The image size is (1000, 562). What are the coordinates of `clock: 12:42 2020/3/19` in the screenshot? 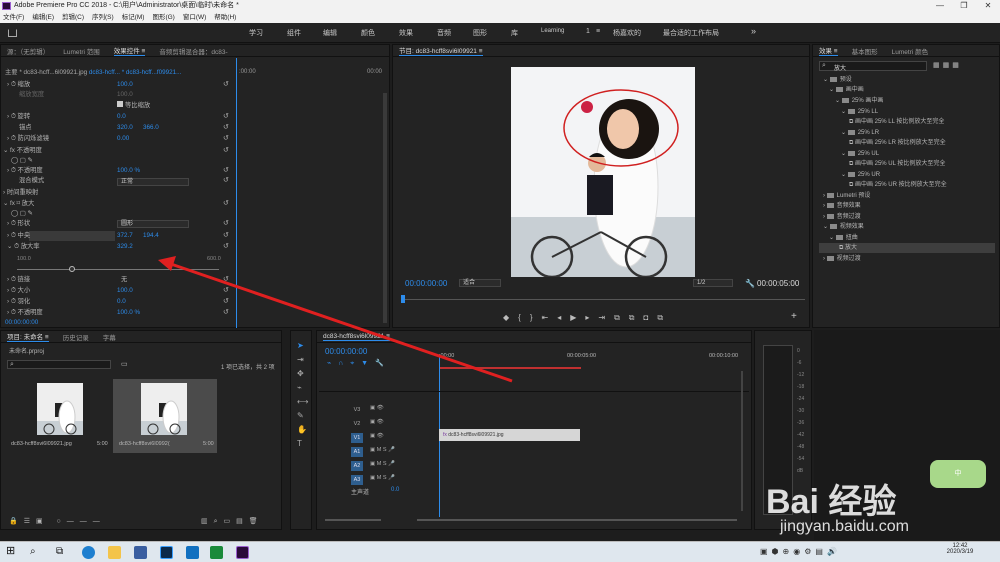 It's located at (960, 549).